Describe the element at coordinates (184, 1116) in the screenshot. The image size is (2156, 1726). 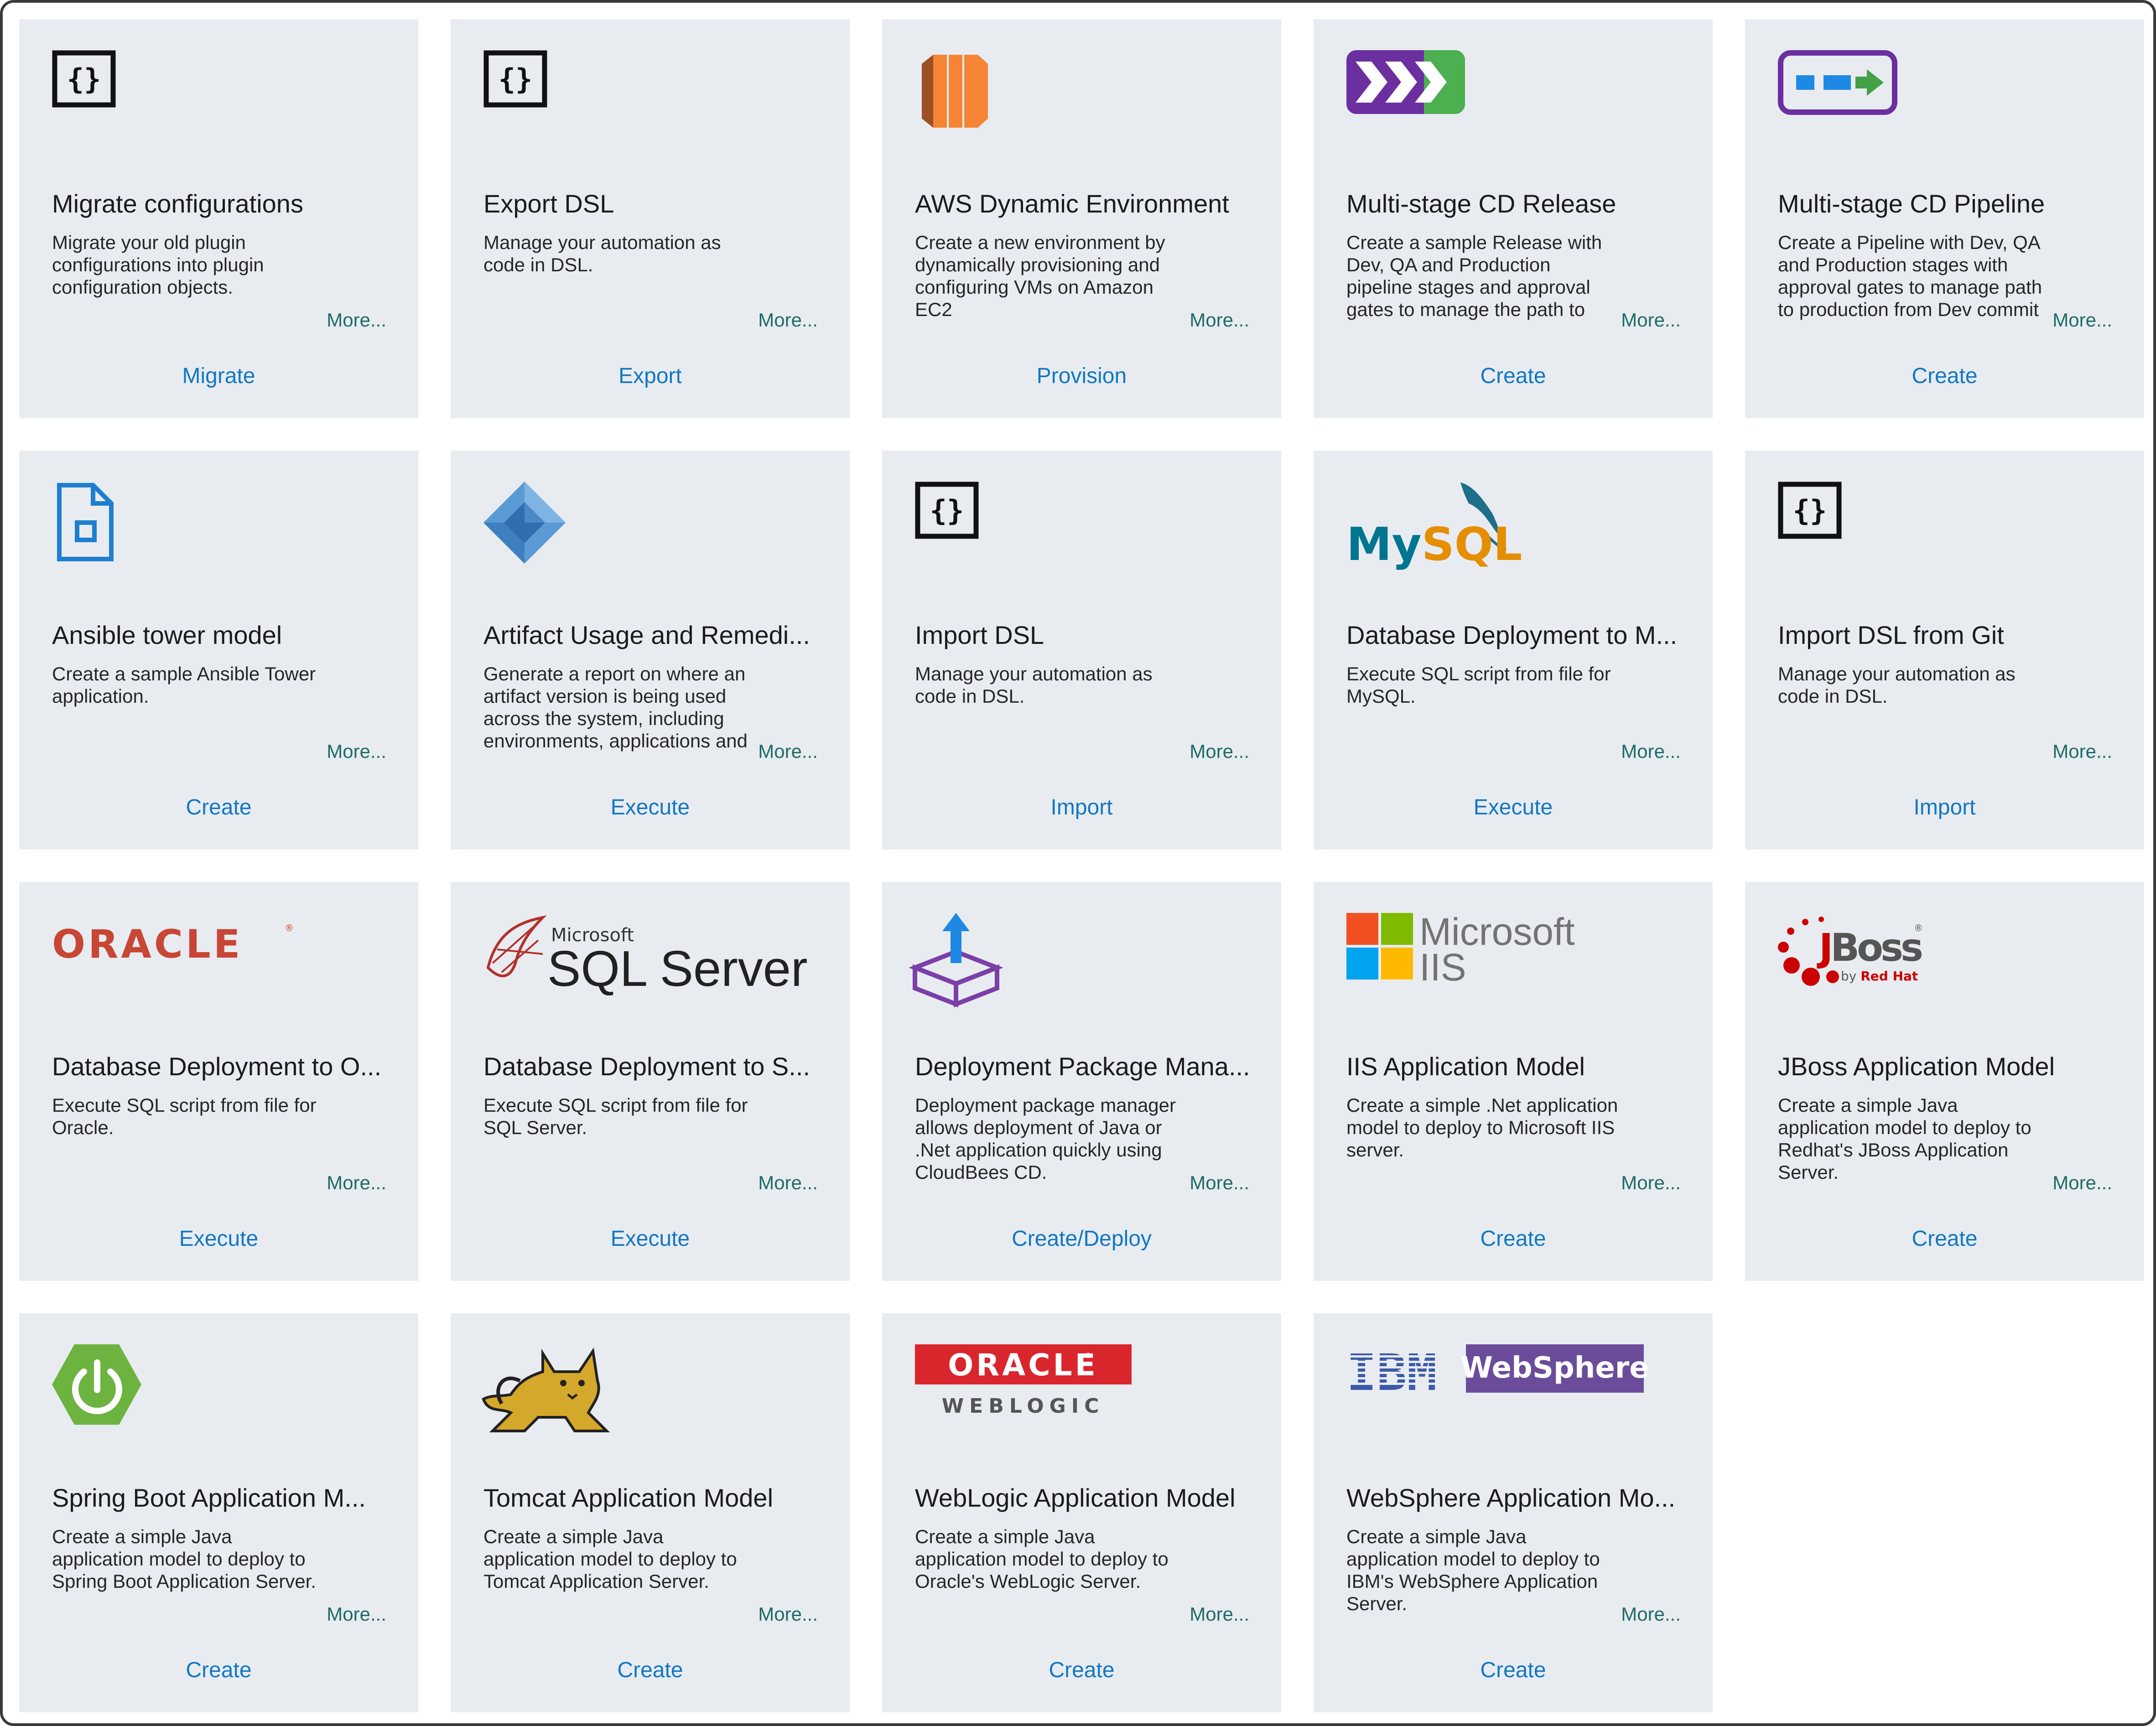
I see `card-description: Execute SQL script from file for Oracle.` at that location.